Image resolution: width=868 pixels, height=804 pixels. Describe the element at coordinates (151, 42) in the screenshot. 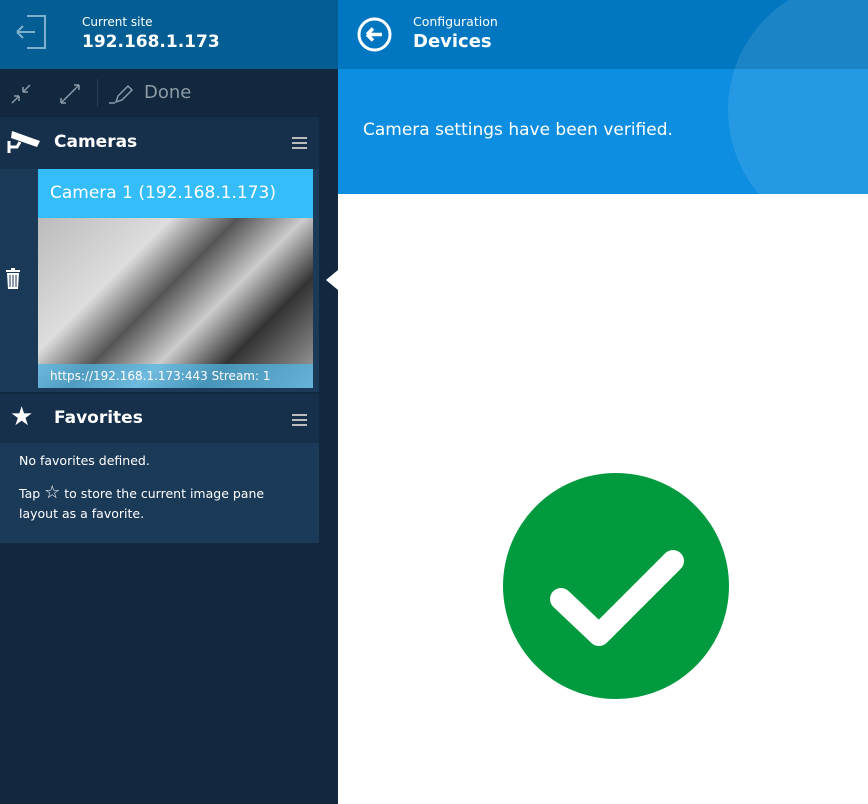

I see `site-value: 192.168.1.173` at that location.